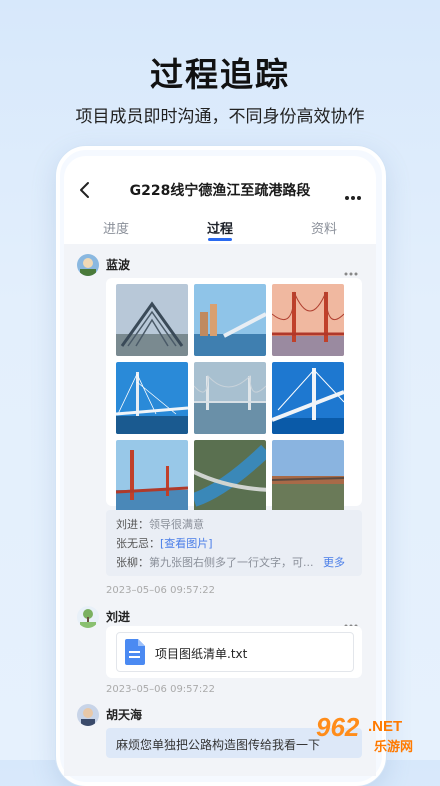  I want to click on promo-headline: 过程追踪, so click(220, 74).